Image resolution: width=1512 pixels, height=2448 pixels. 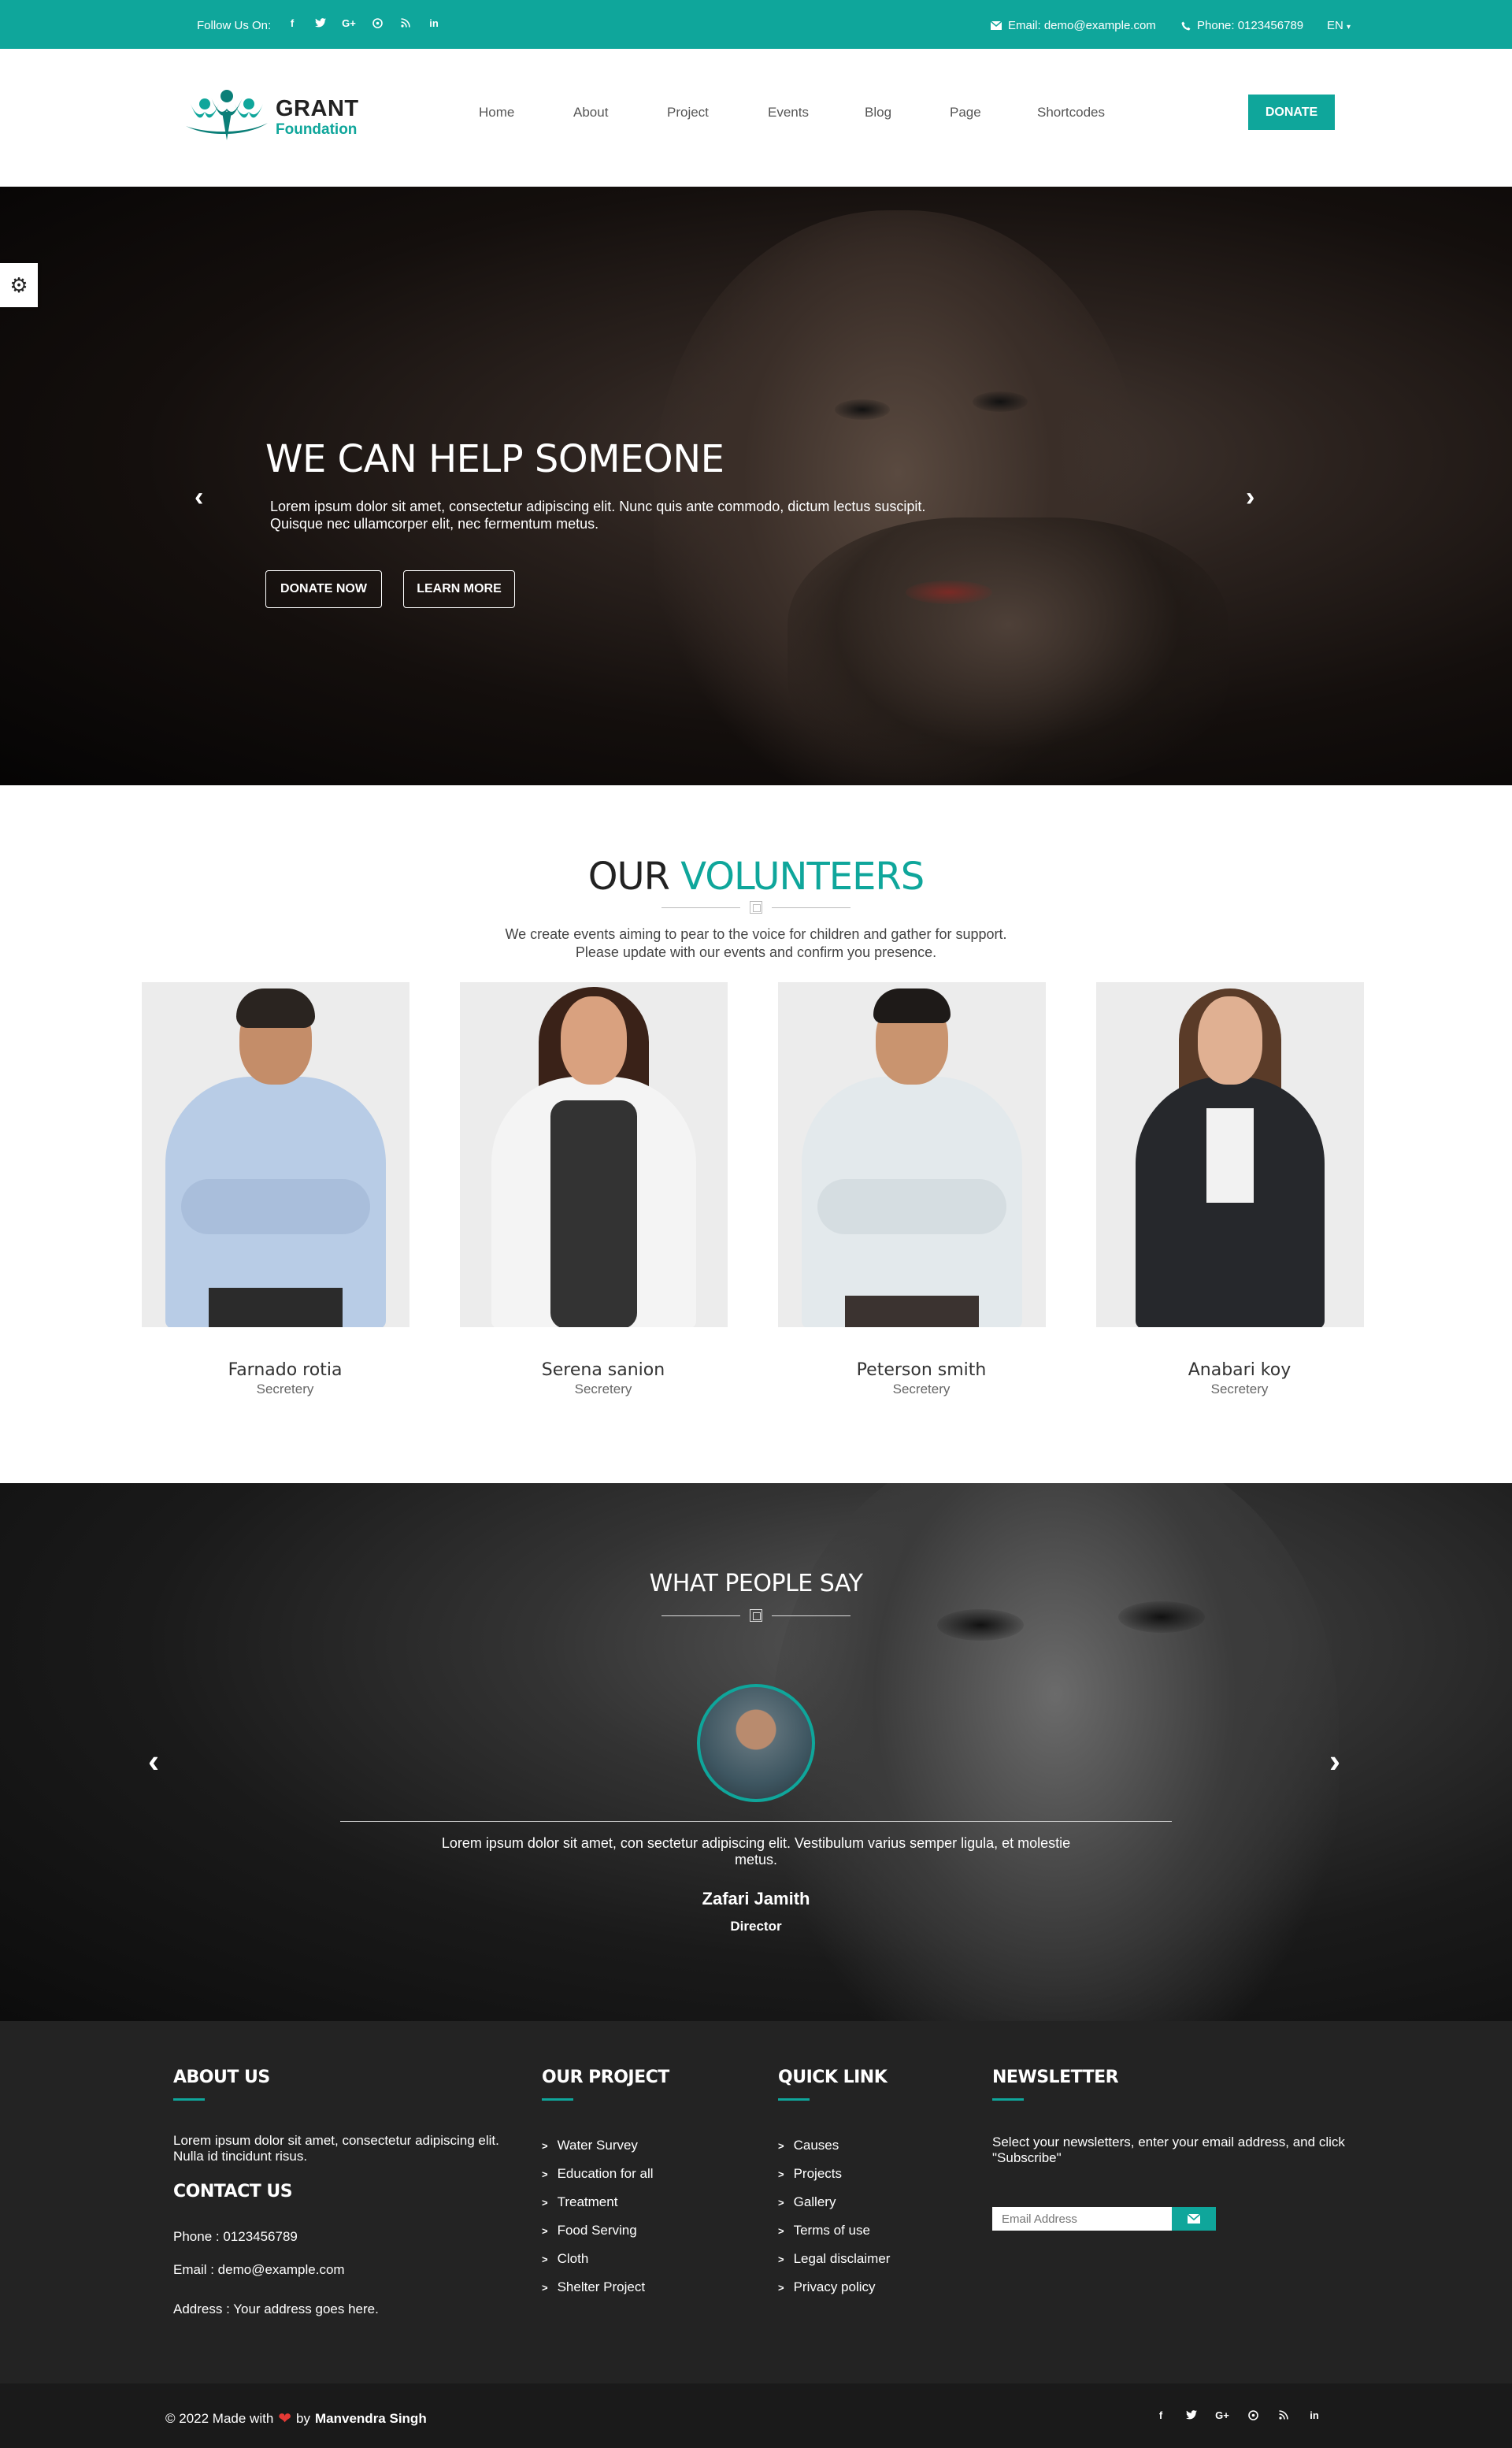 I want to click on footer-project-link: > Shelter Project, so click(x=598, y=2287).